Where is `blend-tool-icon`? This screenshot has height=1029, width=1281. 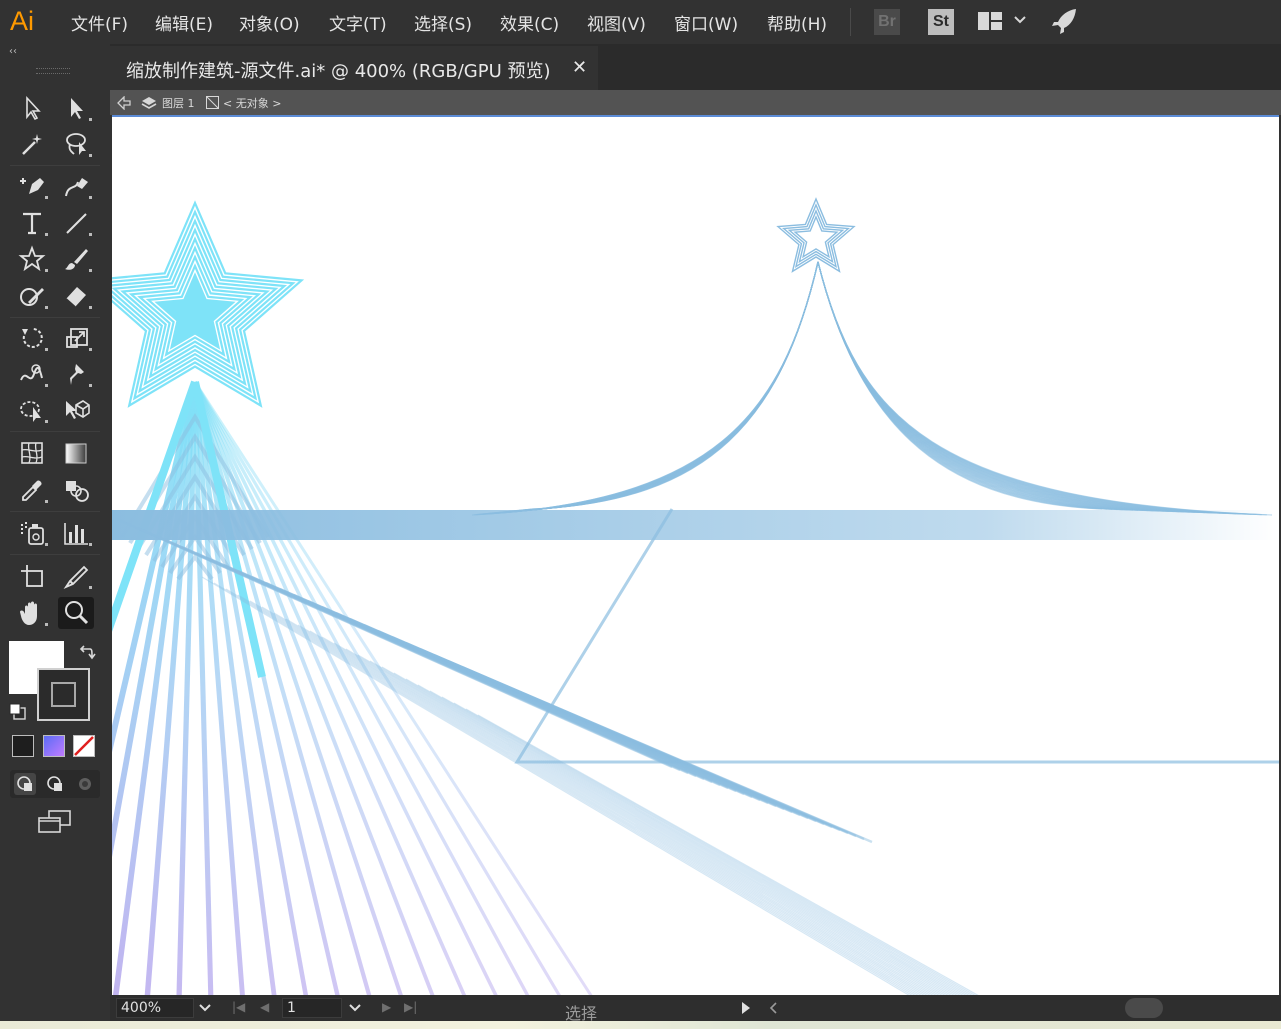
blend-tool-icon is located at coordinates (77, 491).